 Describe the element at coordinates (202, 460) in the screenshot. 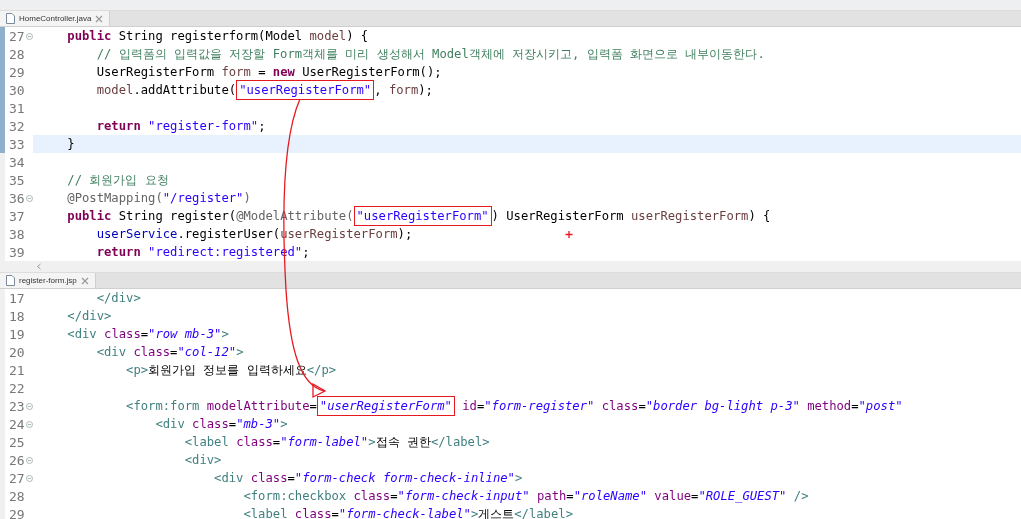

I see `code-line: <div>` at that location.